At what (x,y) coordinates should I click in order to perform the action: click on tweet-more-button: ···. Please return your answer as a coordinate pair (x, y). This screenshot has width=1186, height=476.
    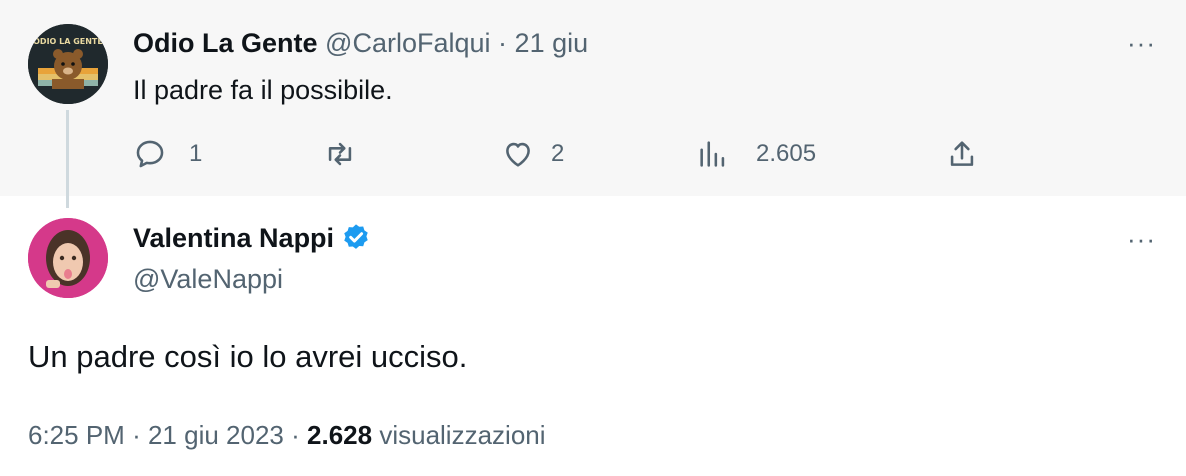
    Looking at the image, I should click on (1141, 239).